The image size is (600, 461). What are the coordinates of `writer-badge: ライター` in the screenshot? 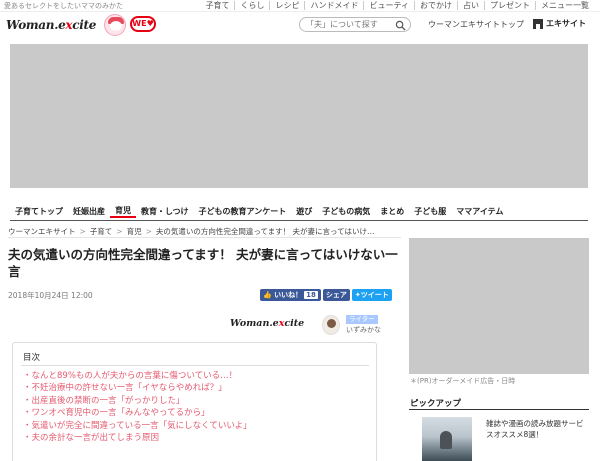 It's located at (362, 319).